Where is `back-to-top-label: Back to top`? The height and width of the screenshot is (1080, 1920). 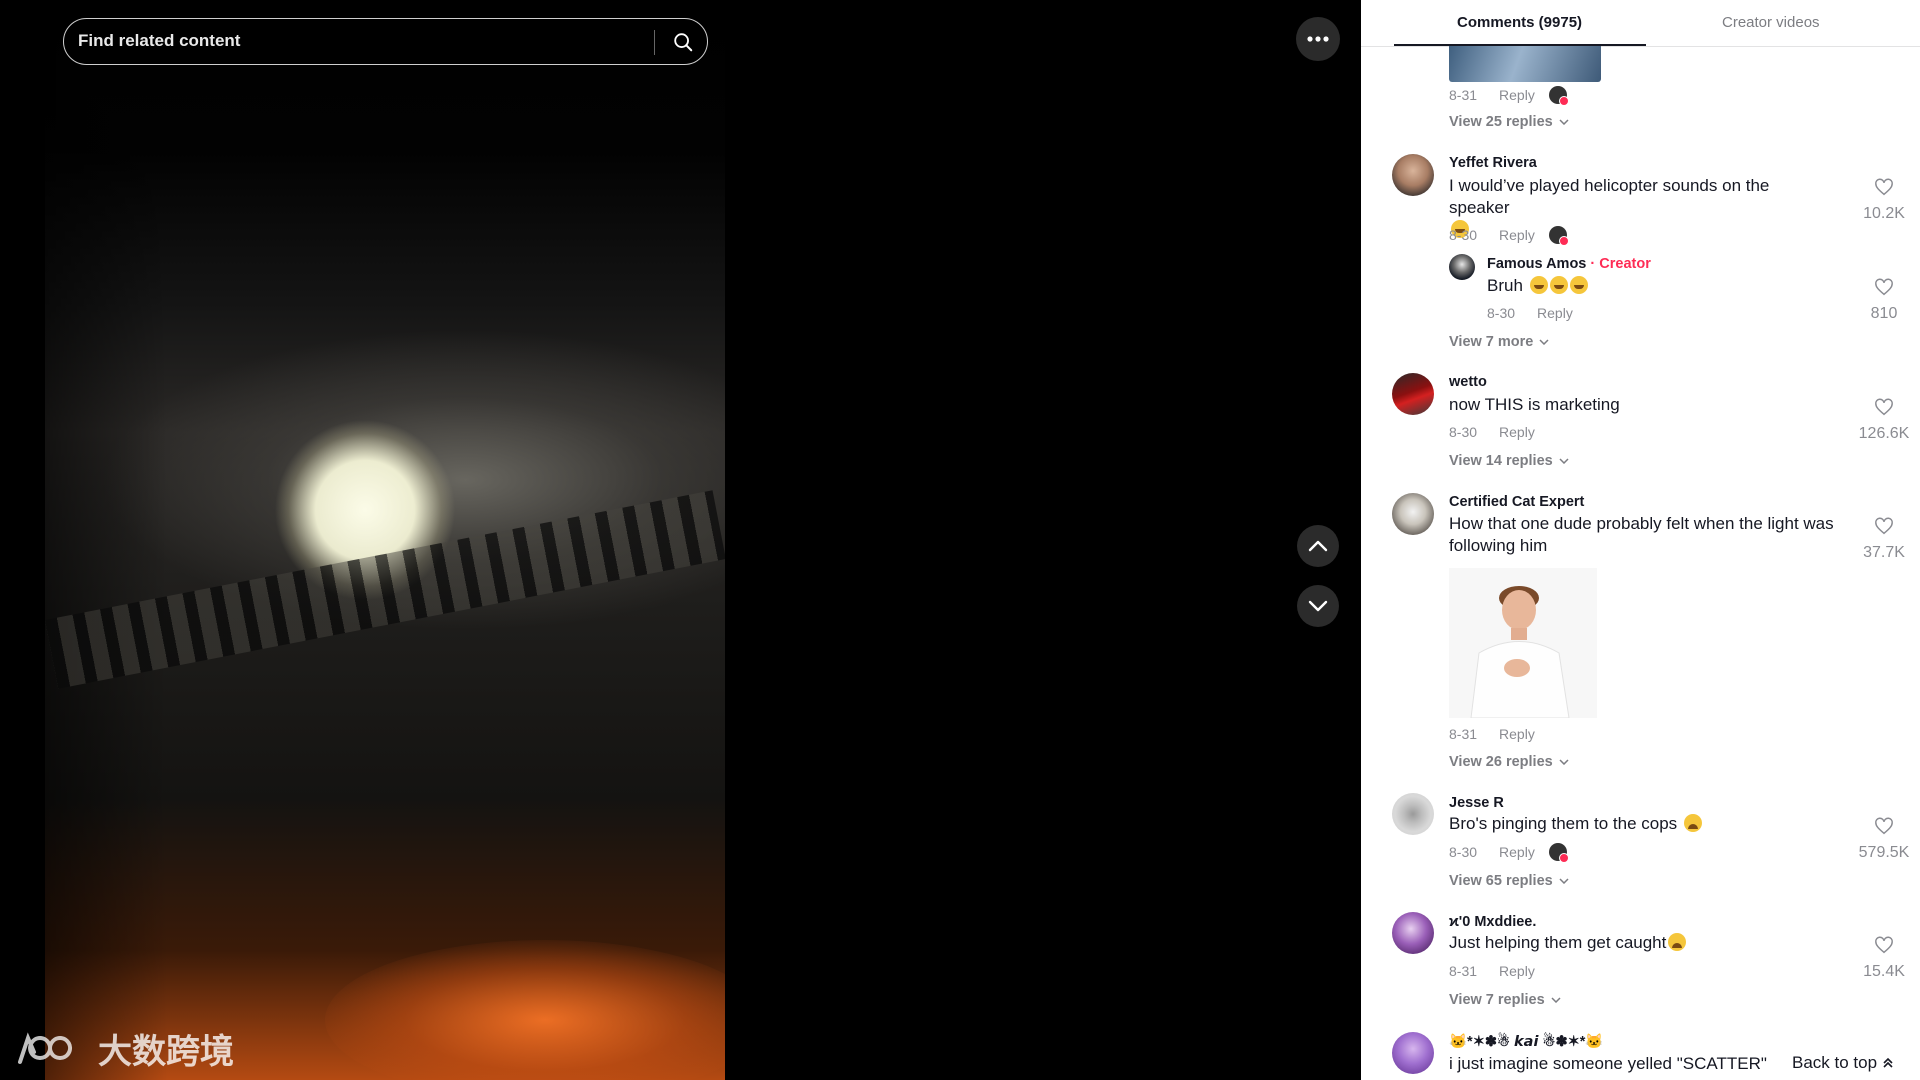 back-to-top-label: Back to top is located at coordinates (1835, 1062).